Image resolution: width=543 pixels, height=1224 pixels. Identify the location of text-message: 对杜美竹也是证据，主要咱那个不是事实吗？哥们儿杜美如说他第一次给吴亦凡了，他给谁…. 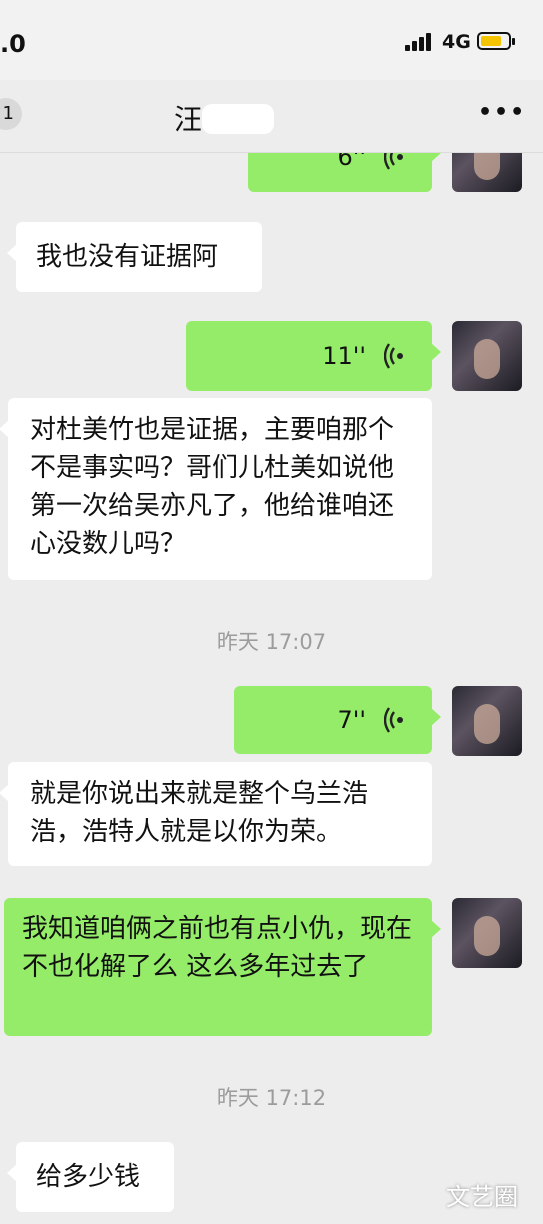
(216, 489).